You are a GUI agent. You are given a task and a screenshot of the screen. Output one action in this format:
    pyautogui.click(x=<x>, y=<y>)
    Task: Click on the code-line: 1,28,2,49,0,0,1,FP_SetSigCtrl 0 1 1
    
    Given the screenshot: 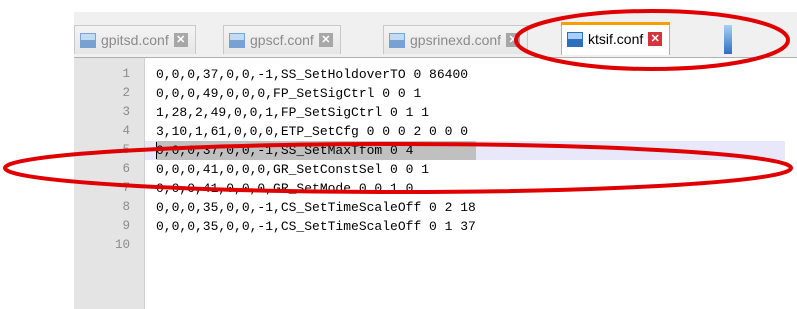 What is the action you would take?
    pyautogui.click(x=292, y=112)
    